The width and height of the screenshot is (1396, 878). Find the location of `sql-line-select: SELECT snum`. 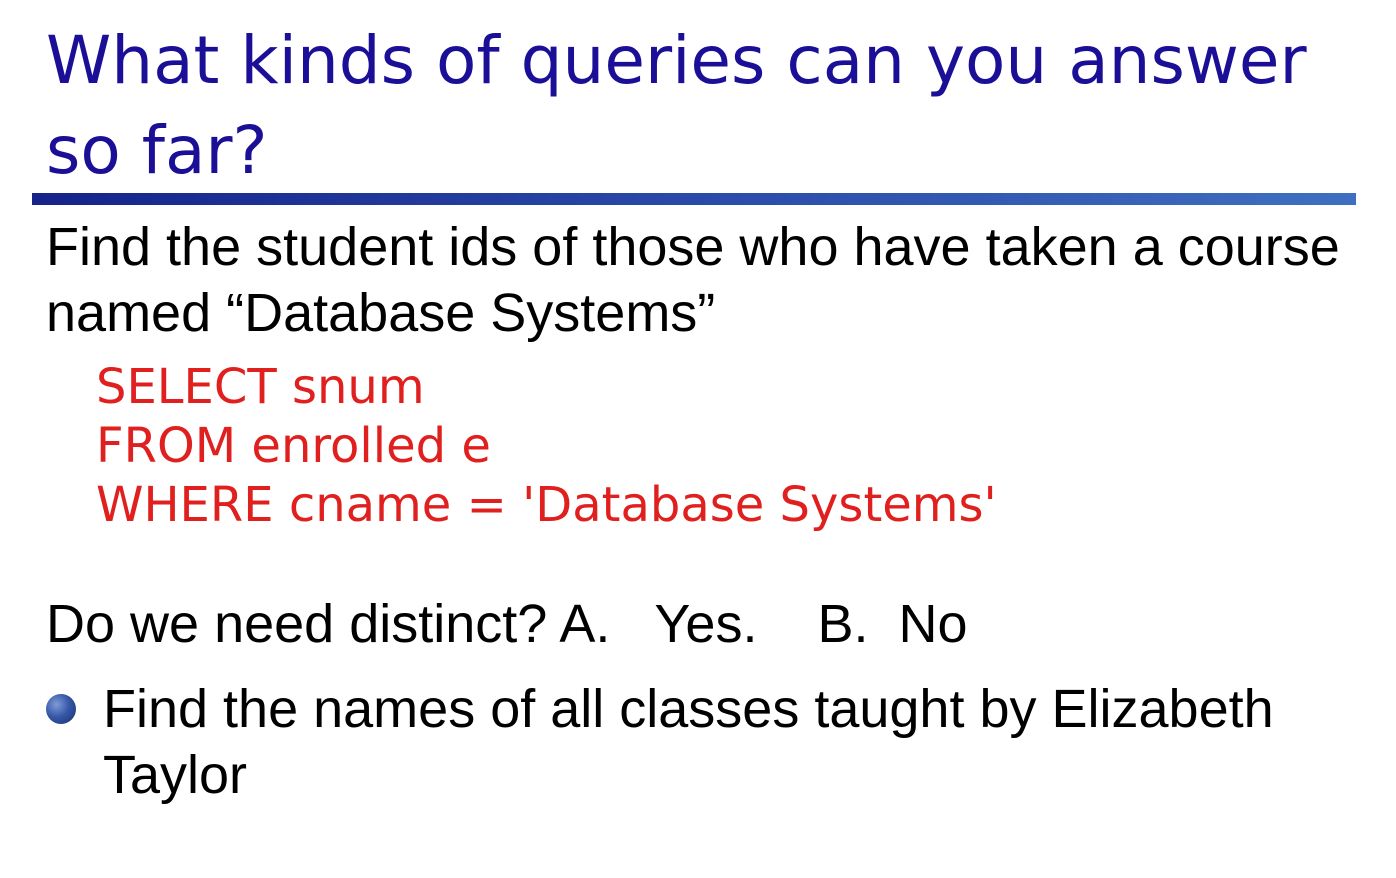

sql-line-select: SELECT snum is located at coordinates (260, 387).